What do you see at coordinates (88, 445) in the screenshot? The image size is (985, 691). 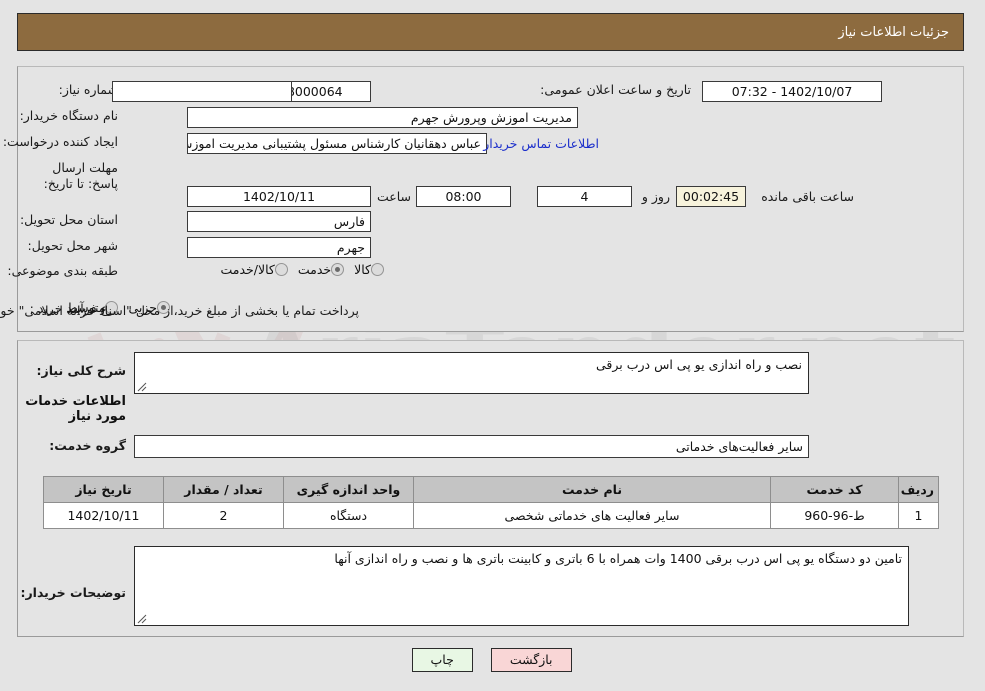 I see `service-group-label: گروه خدمت:` at bounding box center [88, 445].